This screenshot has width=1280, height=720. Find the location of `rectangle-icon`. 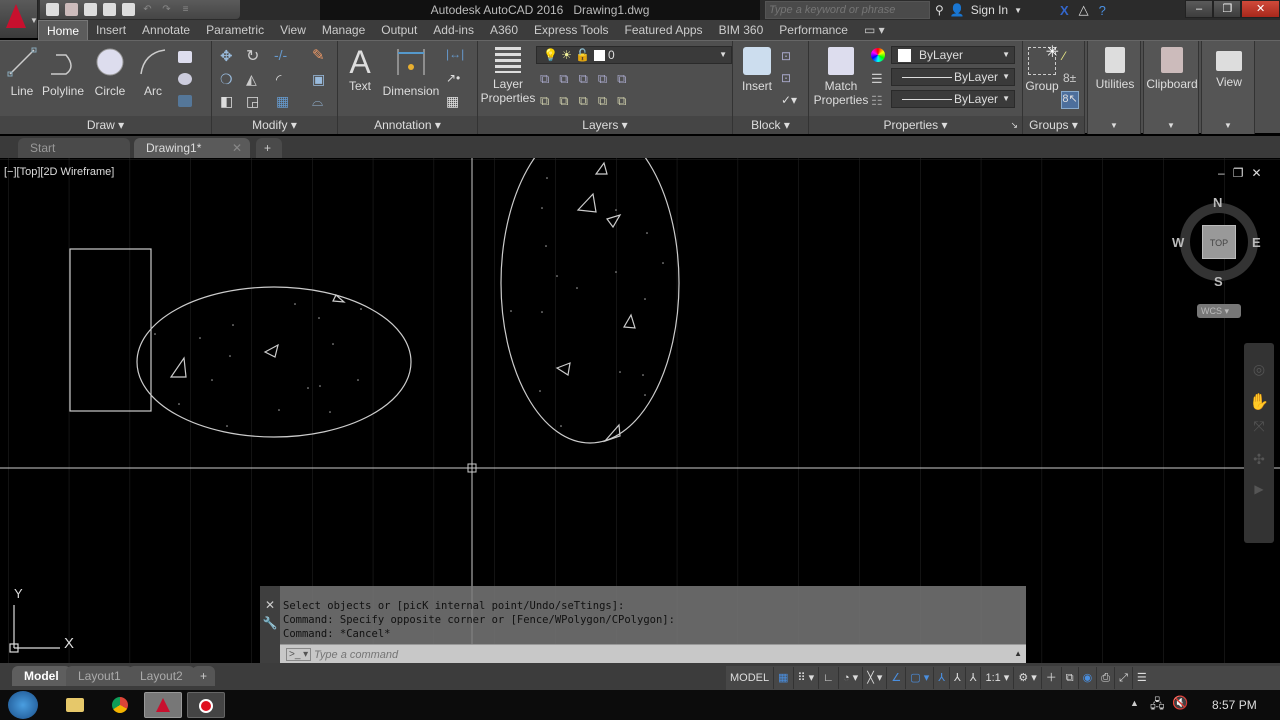

rectangle-icon is located at coordinates (185, 57).